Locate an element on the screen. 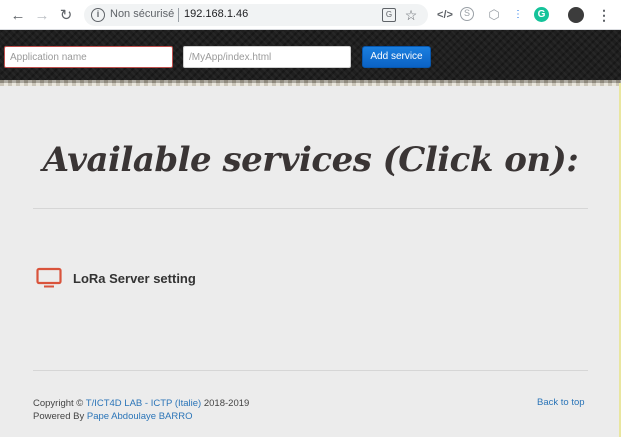 The image size is (621, 437). divider-bottom is located at coordinates (310, 370).